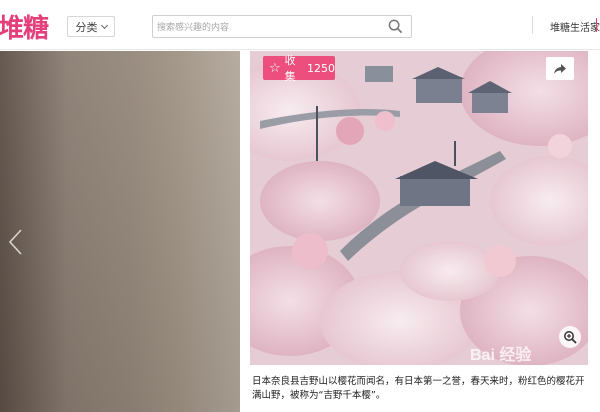  Describe the element at coordinates (532, 25) in the screenshot. I see `header-divider` at that location.